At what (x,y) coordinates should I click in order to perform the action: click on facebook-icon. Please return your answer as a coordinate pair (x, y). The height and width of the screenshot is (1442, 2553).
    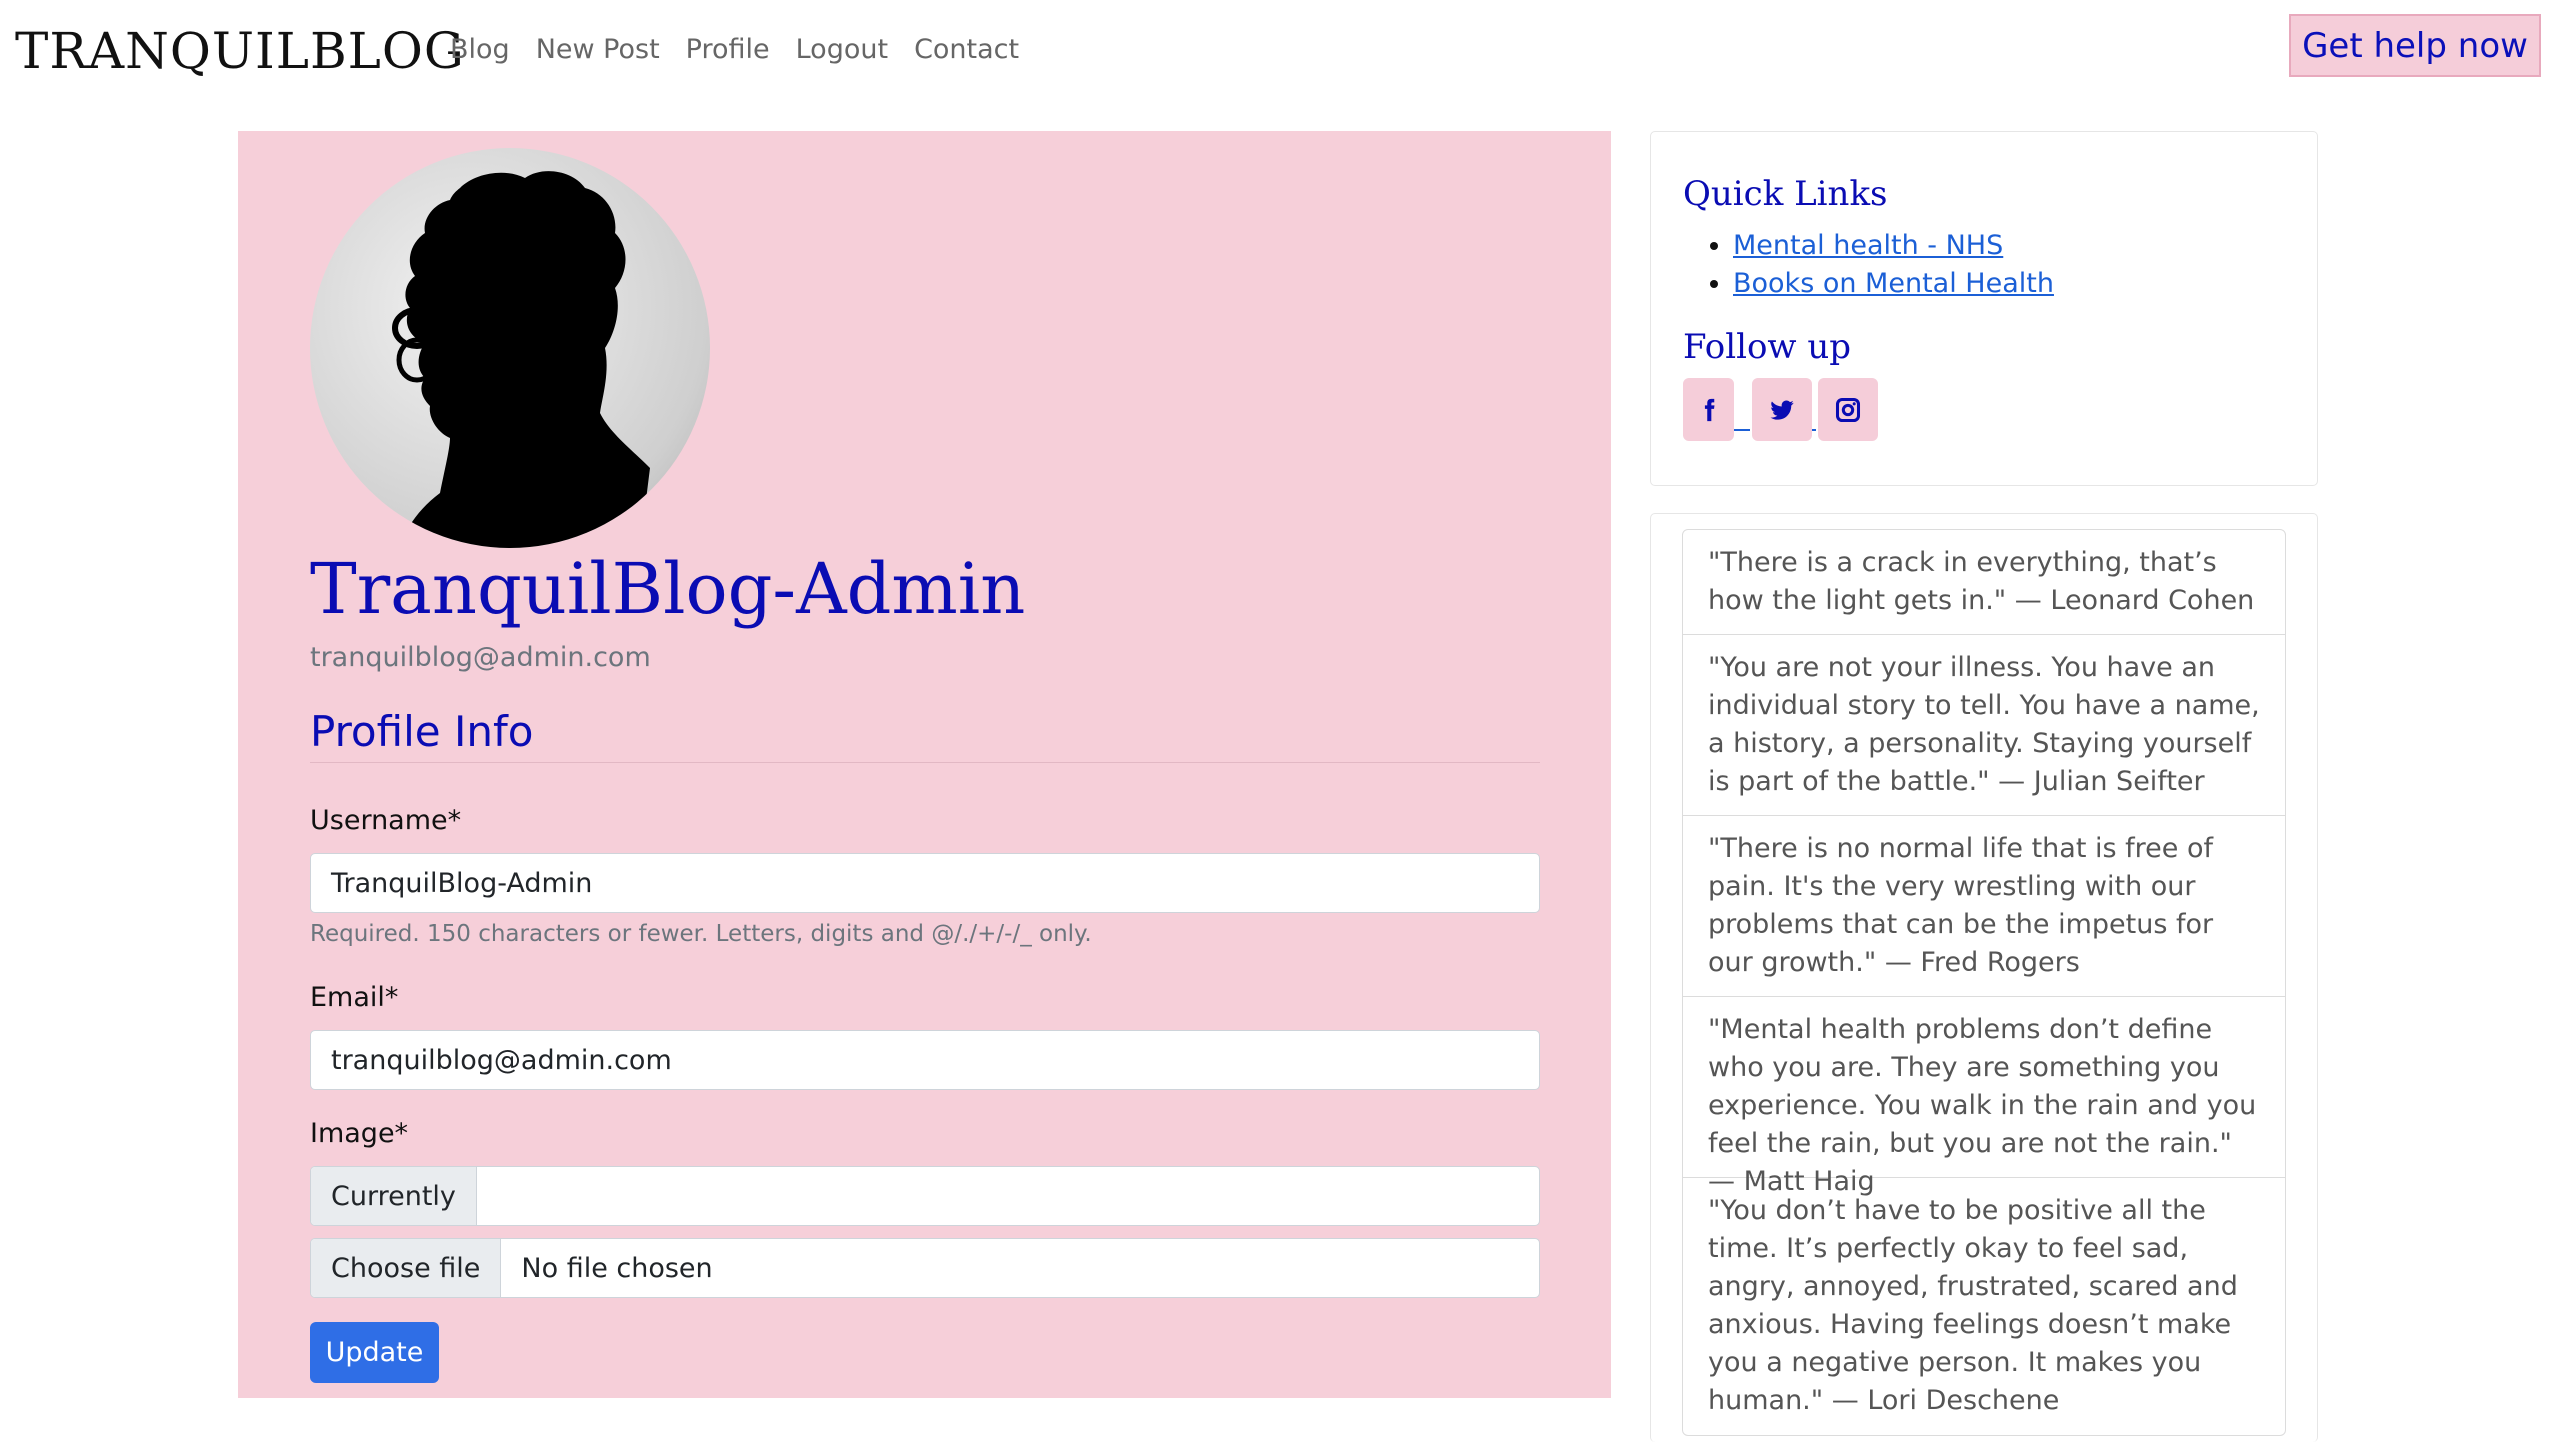
    Looking at the image, I should click on (1709, 409).